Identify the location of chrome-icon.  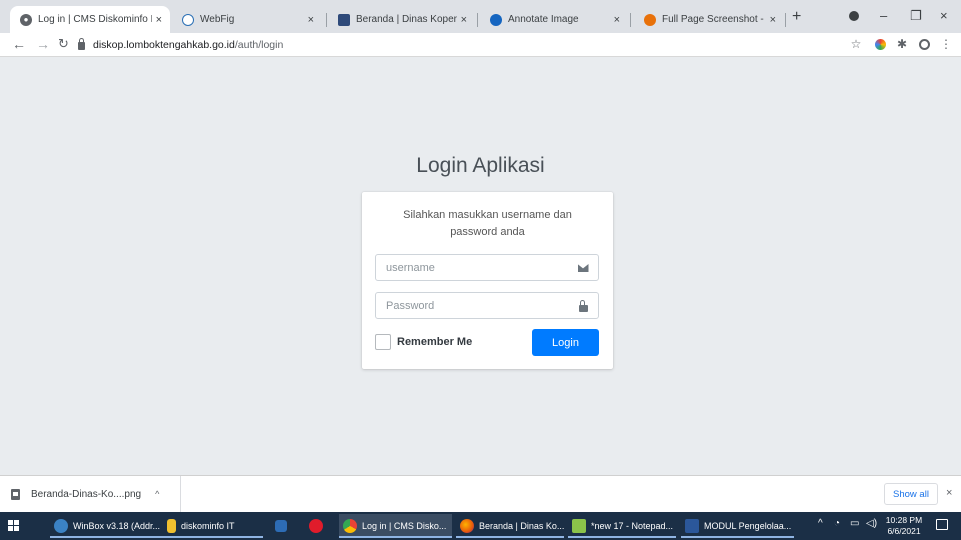
(350, 526).